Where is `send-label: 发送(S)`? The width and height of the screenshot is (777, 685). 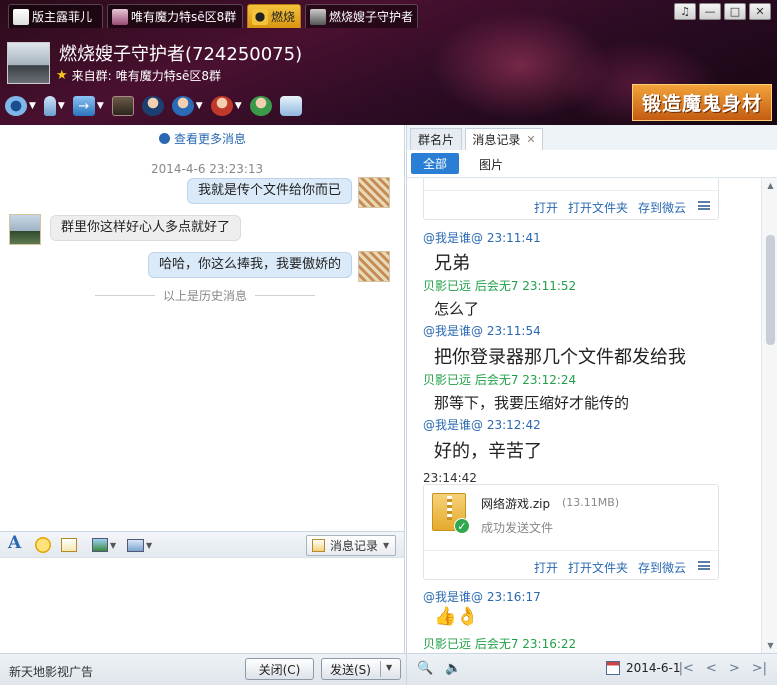 send-label: 发送(S) is located at coordinates (350, 669).